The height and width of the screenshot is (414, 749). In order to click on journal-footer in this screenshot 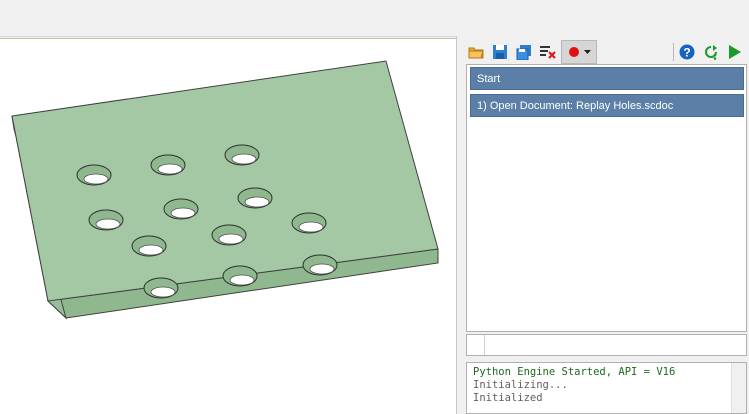, I will do `click(606, 345)`.